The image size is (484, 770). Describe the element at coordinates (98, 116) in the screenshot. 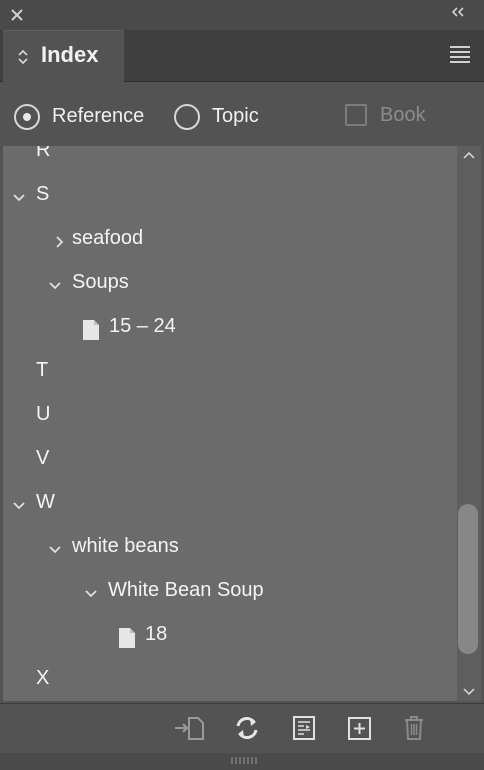

I see `reference-radio-label: Reference` at that location.